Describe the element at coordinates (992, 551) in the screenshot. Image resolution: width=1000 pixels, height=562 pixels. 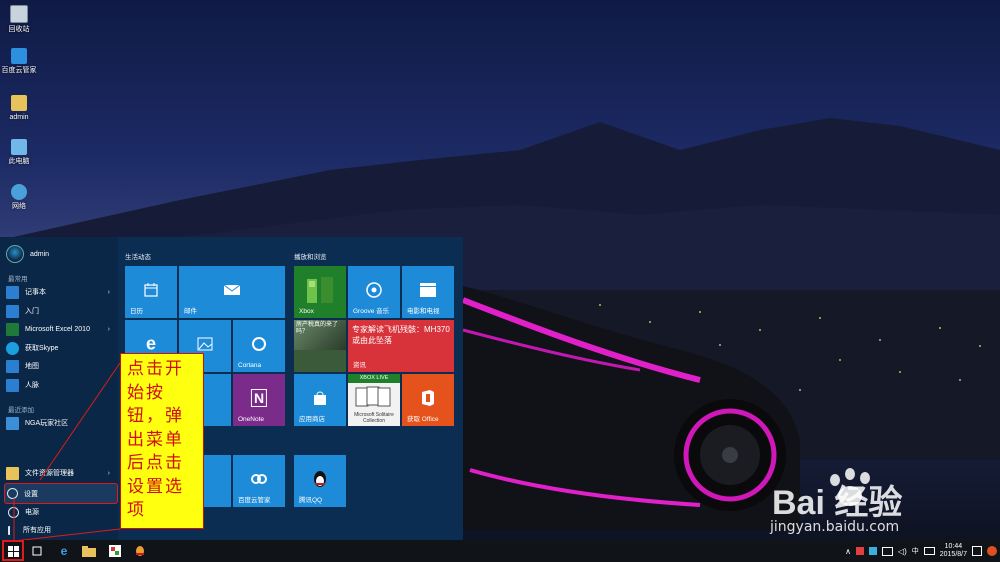
I see `sogou-icon` at that location.